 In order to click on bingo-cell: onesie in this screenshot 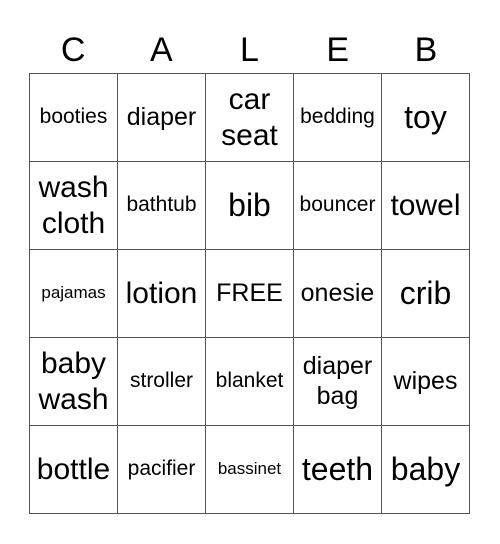, I will do `click(337, 293)`.